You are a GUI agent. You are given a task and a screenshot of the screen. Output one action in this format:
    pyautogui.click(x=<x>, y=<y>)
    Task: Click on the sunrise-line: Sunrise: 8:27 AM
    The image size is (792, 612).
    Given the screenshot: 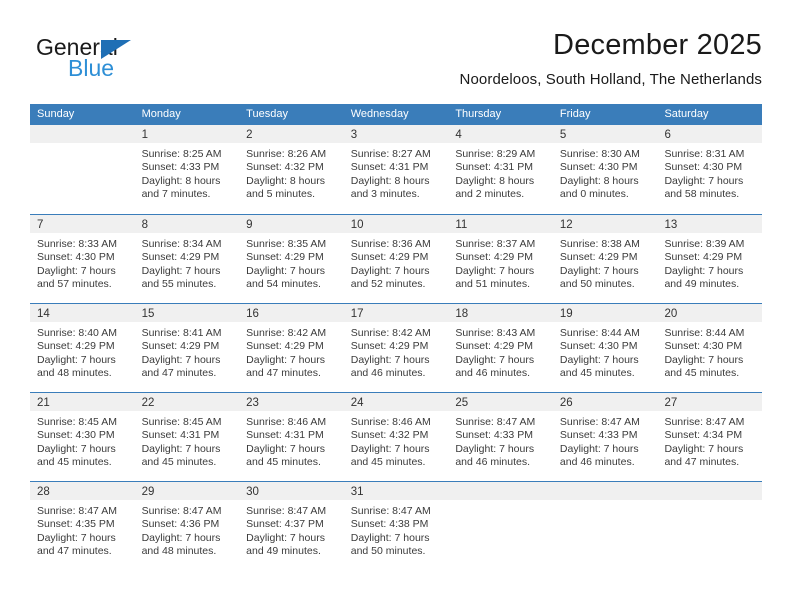 What is the action you would take?
    pyautogui.click(x=390, y=154)
    